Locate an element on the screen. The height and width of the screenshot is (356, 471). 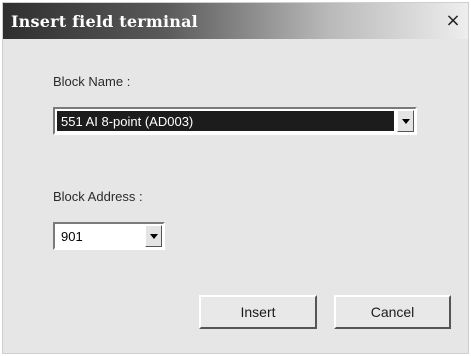
dialog-title: Insert field terminal is located at coordinates (104, 21).